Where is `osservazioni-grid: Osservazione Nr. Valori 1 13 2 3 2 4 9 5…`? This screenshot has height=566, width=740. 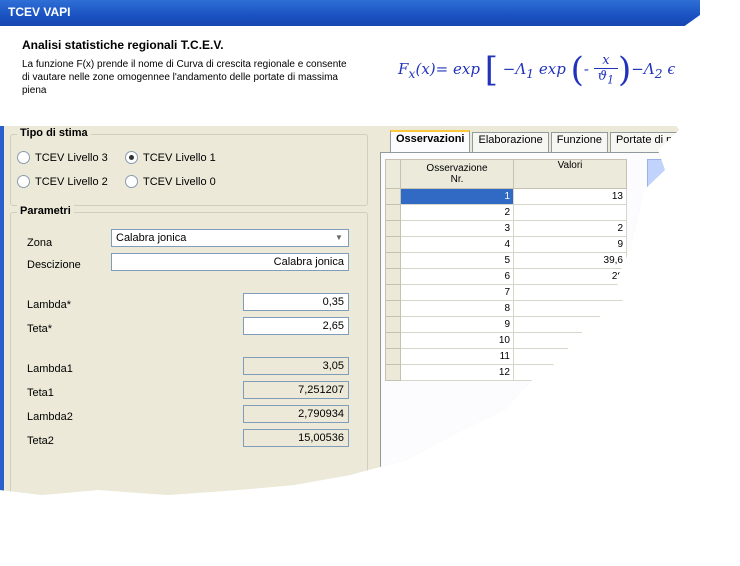
osservazioni-grid: Osservazione Nr. Valori 1 13 2 3 2 4 9 5… is located at coordinates (526, 270).